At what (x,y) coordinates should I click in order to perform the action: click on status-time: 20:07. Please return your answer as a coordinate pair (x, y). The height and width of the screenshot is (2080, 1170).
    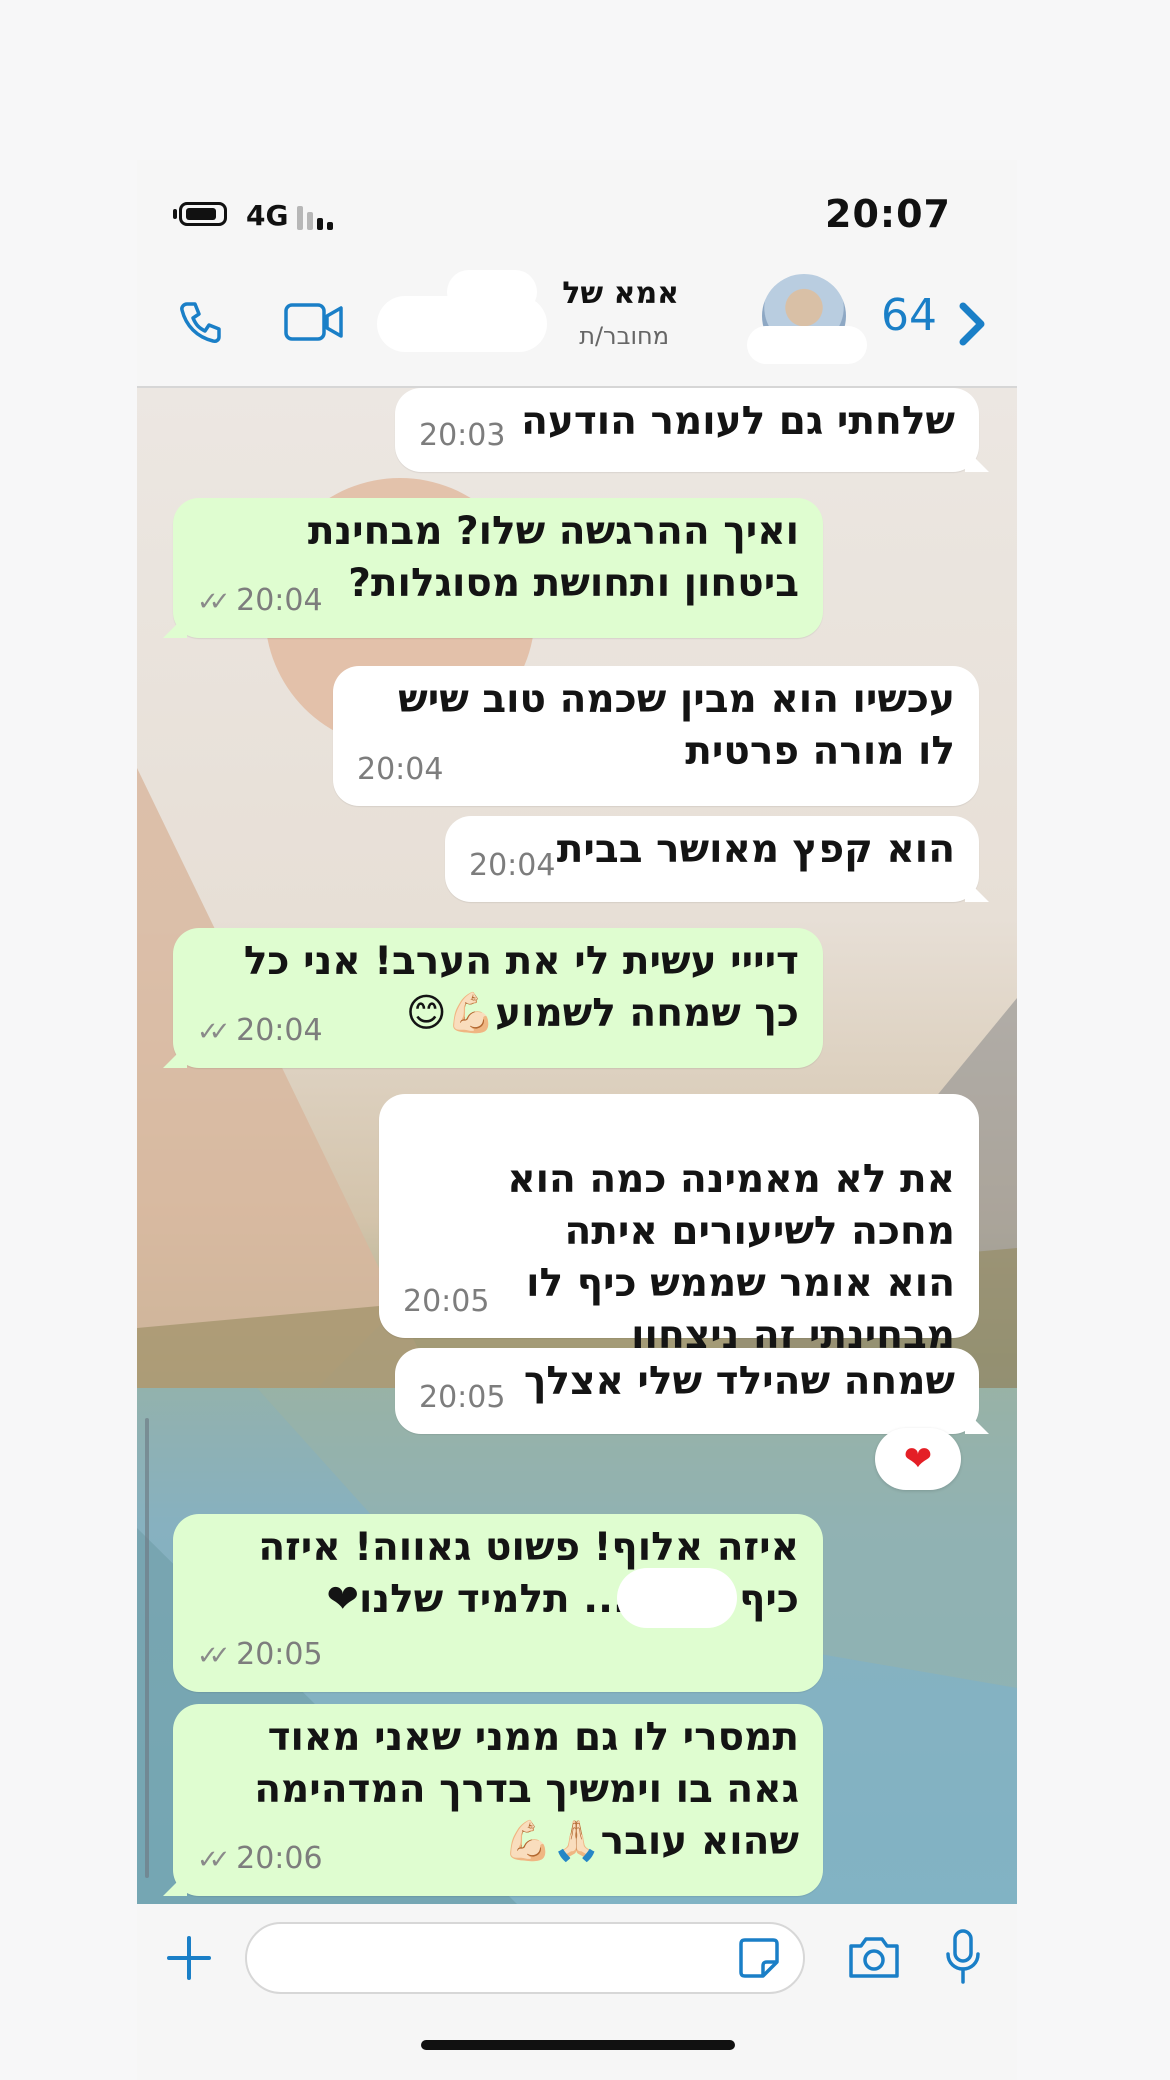
    Looking at the image, I should click on (888, 214).